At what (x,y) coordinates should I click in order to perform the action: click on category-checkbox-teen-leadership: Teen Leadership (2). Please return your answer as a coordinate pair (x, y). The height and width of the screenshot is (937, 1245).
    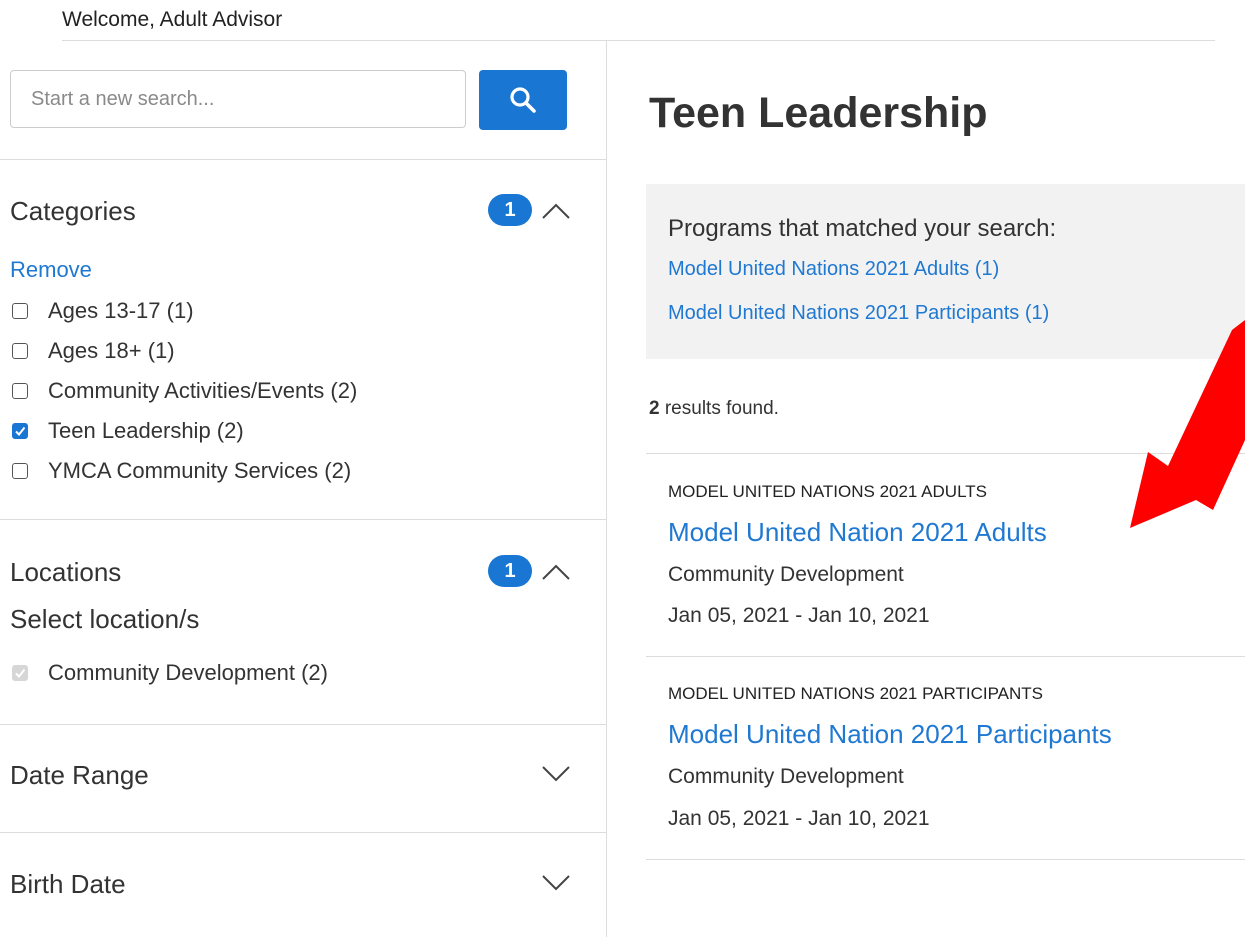
    Looking at the image, I should click on (128, 431).